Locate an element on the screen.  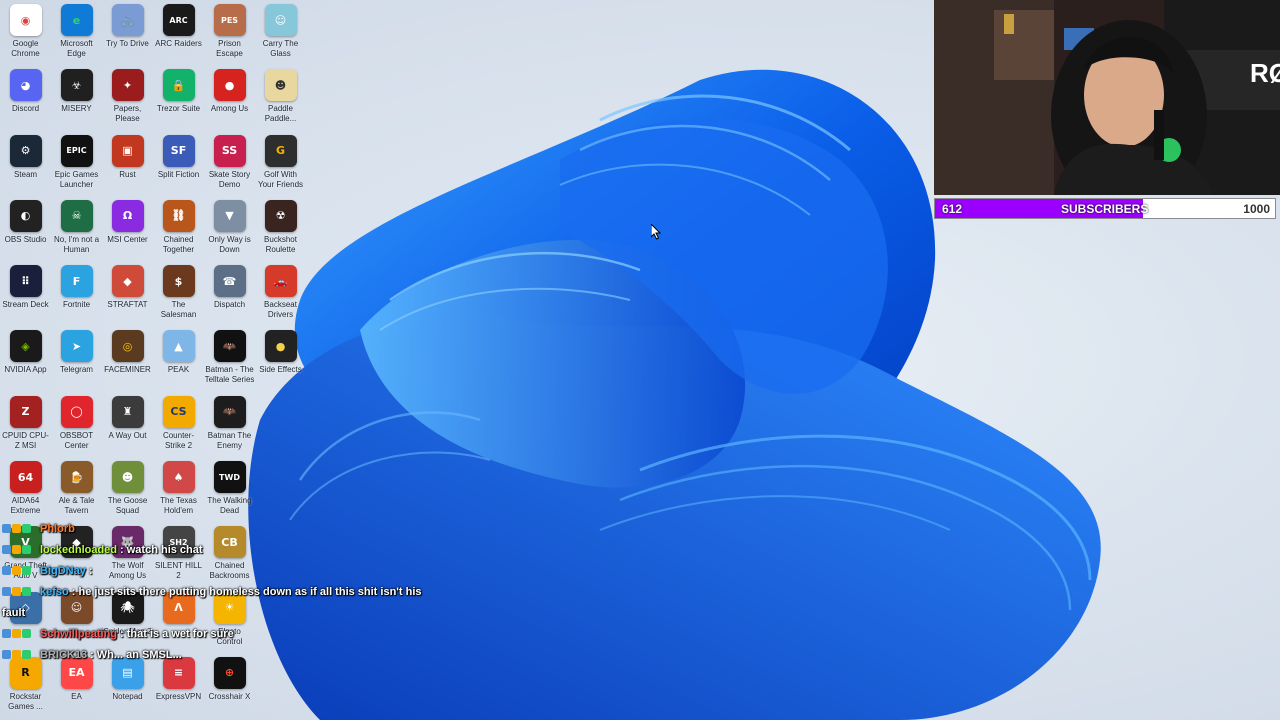
desktop-icon-telegram: ➤ Telegram is located at coordinates (76, 360).